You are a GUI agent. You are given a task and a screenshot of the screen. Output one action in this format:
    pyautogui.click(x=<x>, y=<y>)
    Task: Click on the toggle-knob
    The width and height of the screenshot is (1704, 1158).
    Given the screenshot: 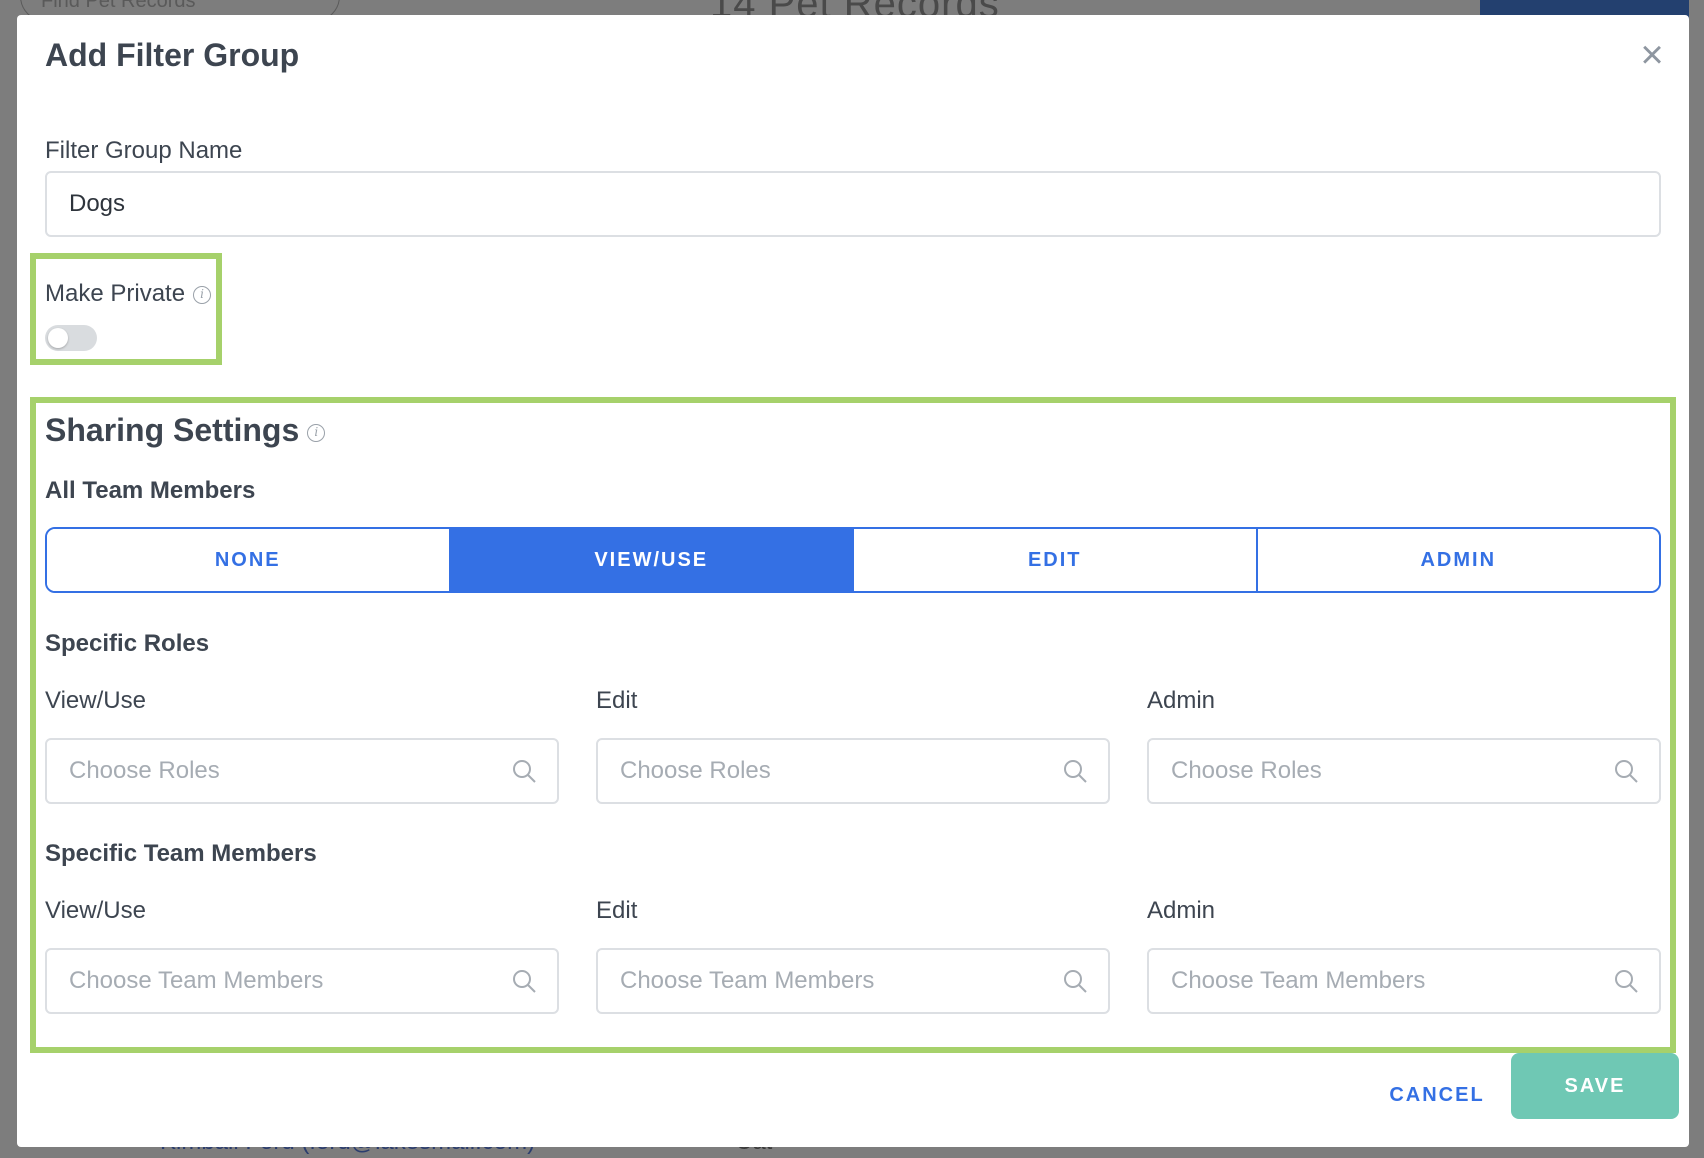 What is the action you would take?
    pyautogui.click(x=58, y=338)
    